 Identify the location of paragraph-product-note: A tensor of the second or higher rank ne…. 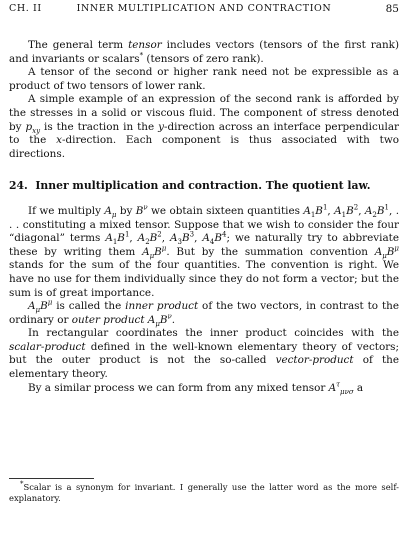
(204, 79).